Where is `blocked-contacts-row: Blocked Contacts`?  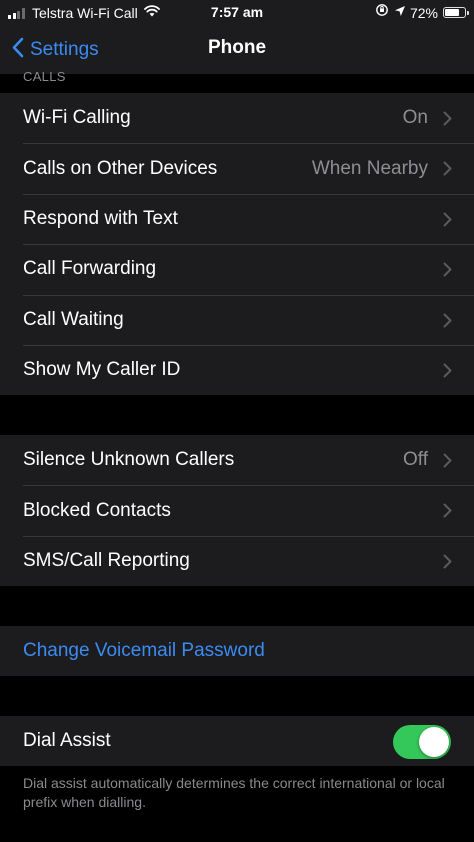
blocked-contacts-row: Blocked Contacts is located at coordinates (237, 510).